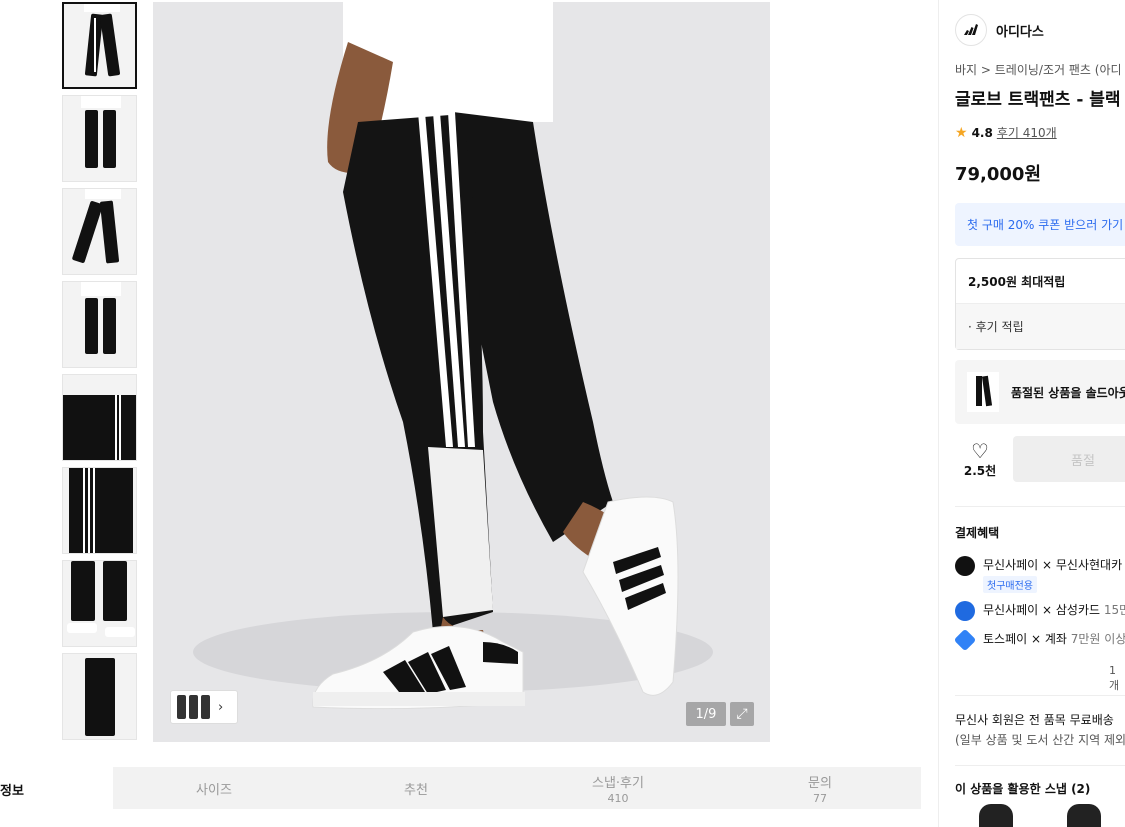 Image resolution: width=1125 pixels, height=827 pixels. I want to click on tab-label: 사이즈, so click(214, 790).